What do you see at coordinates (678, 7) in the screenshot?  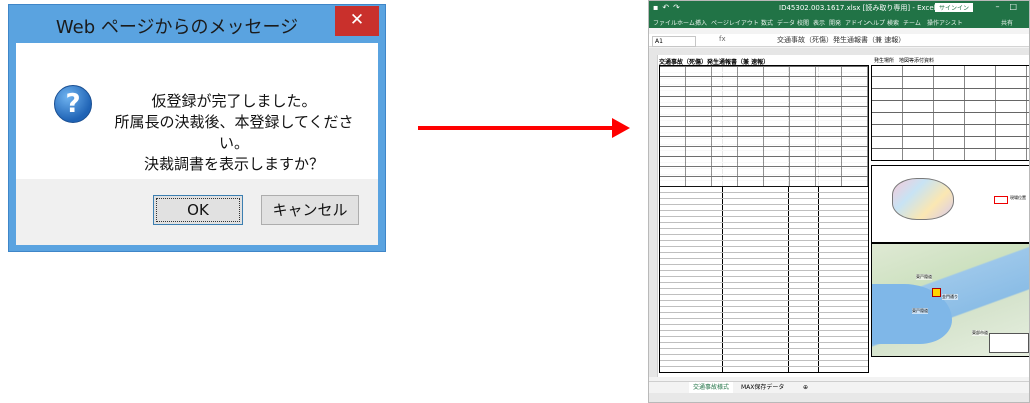 I see `redo-icon: ↷` at bounding box center [678, 7].